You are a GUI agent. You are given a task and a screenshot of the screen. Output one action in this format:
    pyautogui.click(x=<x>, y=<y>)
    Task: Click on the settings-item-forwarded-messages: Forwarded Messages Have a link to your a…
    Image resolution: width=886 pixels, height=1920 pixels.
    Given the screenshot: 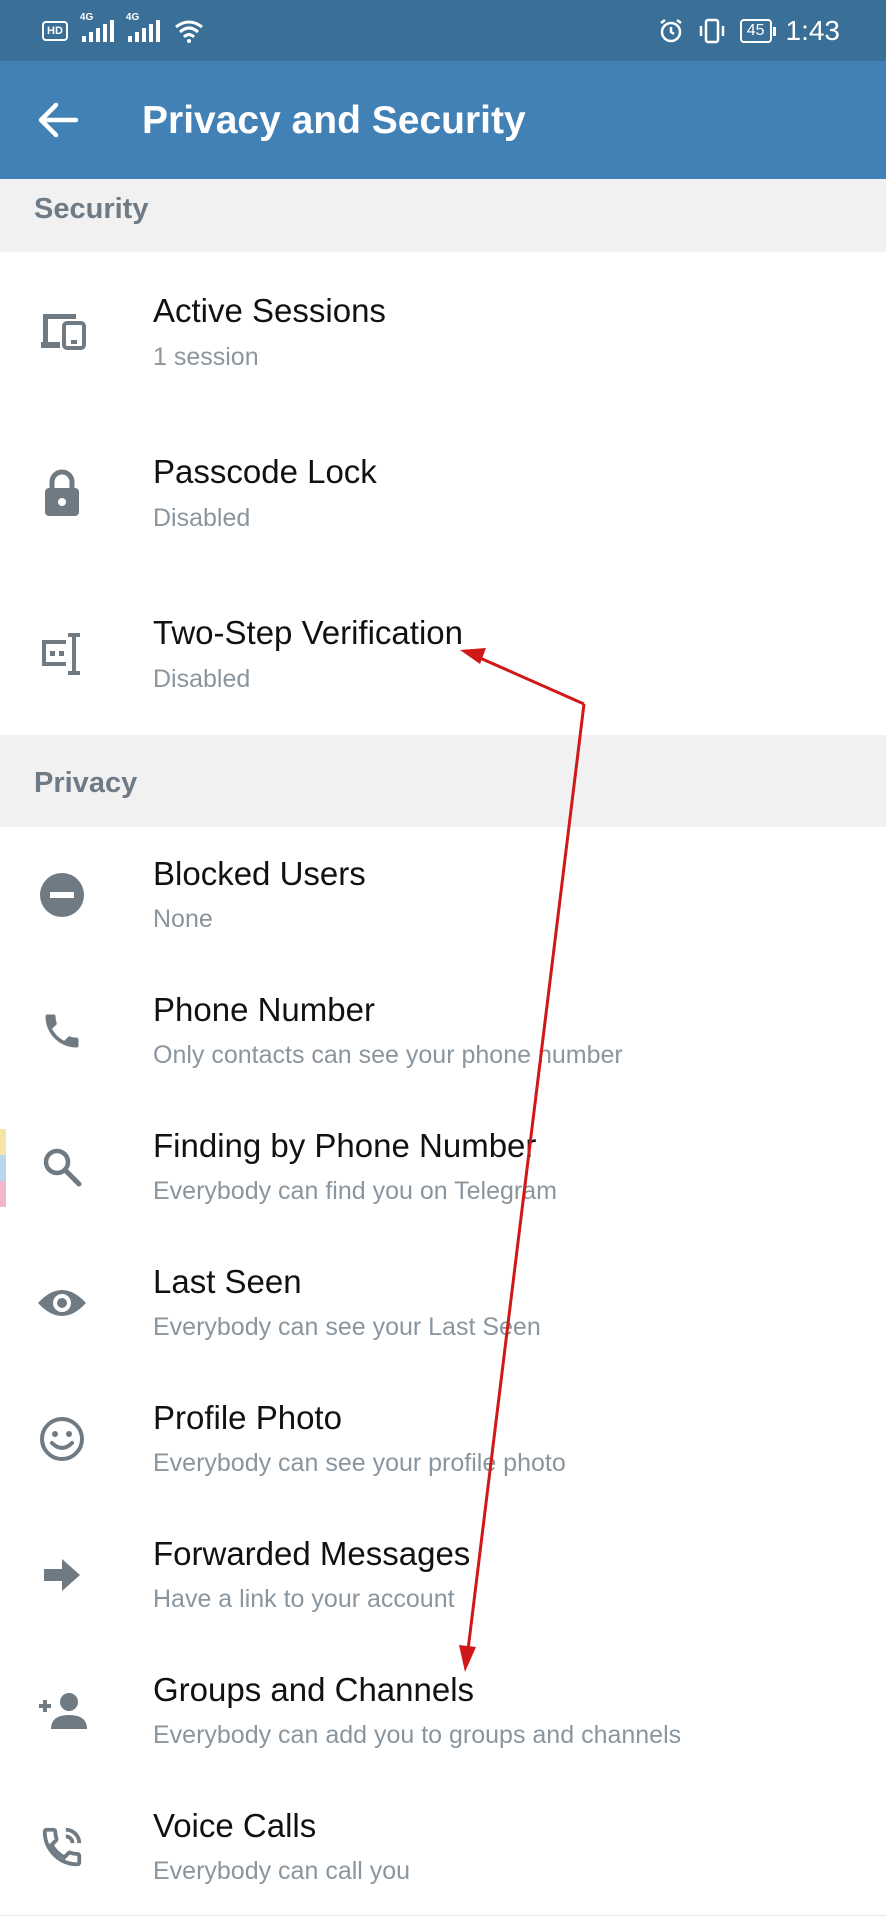 What is the action you would take?
    pyautogui.click(x=443, y=1575)
    